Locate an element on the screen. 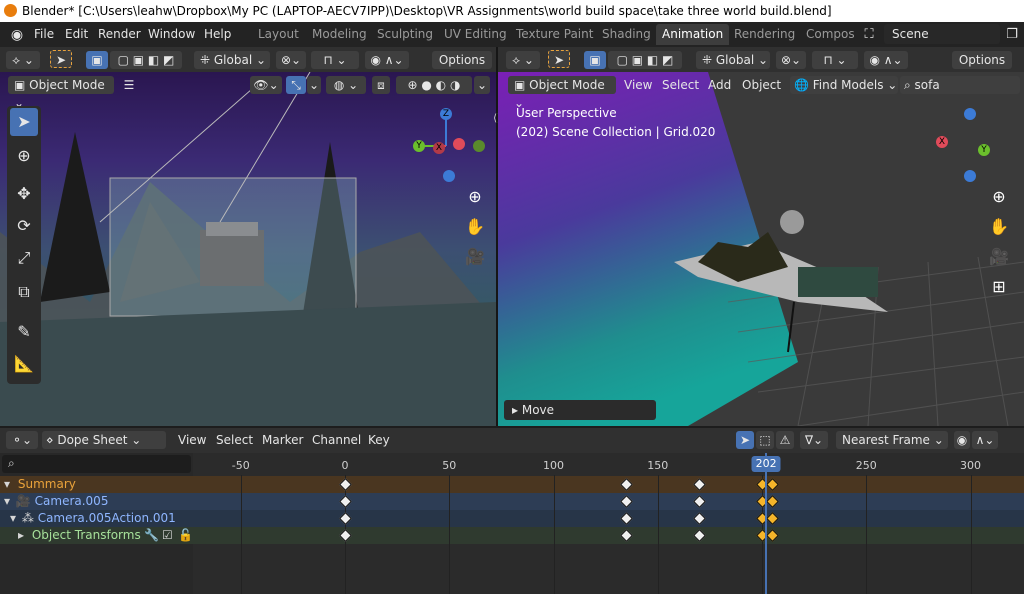 The image size is (1024, 594). tab-rendering: Rendering is located at coordinates (764, 34).